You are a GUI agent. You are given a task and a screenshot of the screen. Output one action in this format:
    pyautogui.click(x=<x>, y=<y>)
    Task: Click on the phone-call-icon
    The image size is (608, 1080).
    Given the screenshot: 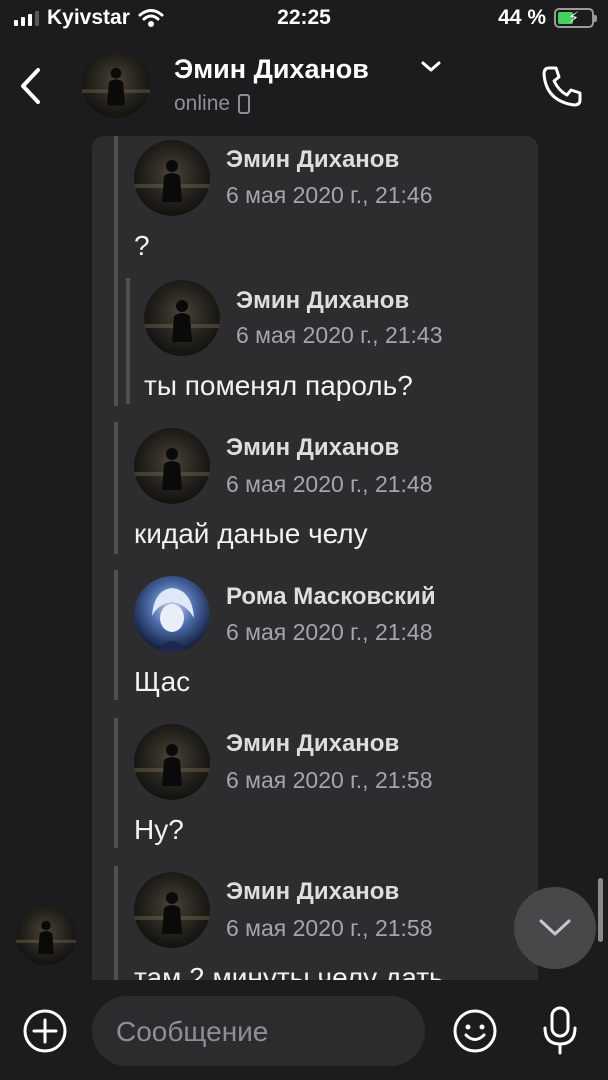 What is the action you would take?
    pyautogui.click(x=562, y=86)
    